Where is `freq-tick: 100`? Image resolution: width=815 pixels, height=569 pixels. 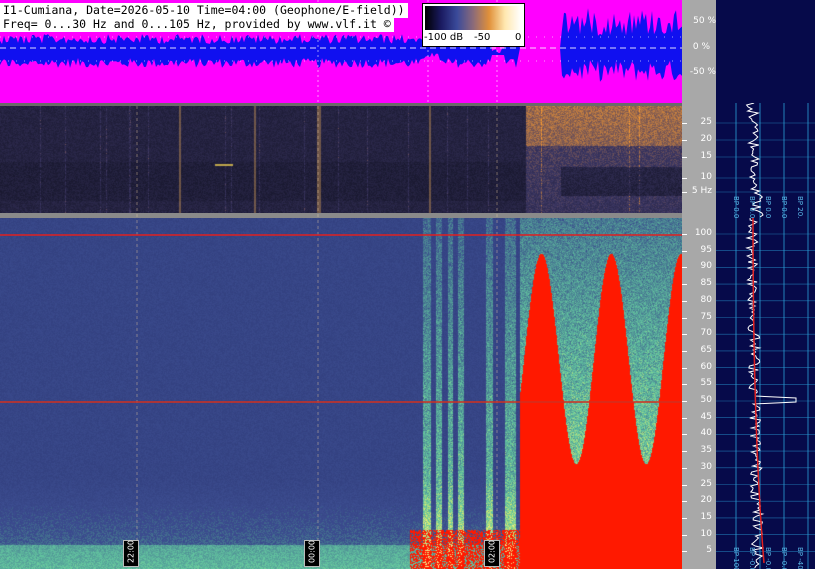
freq-tick: 100 is located at coordinates (703, 233).